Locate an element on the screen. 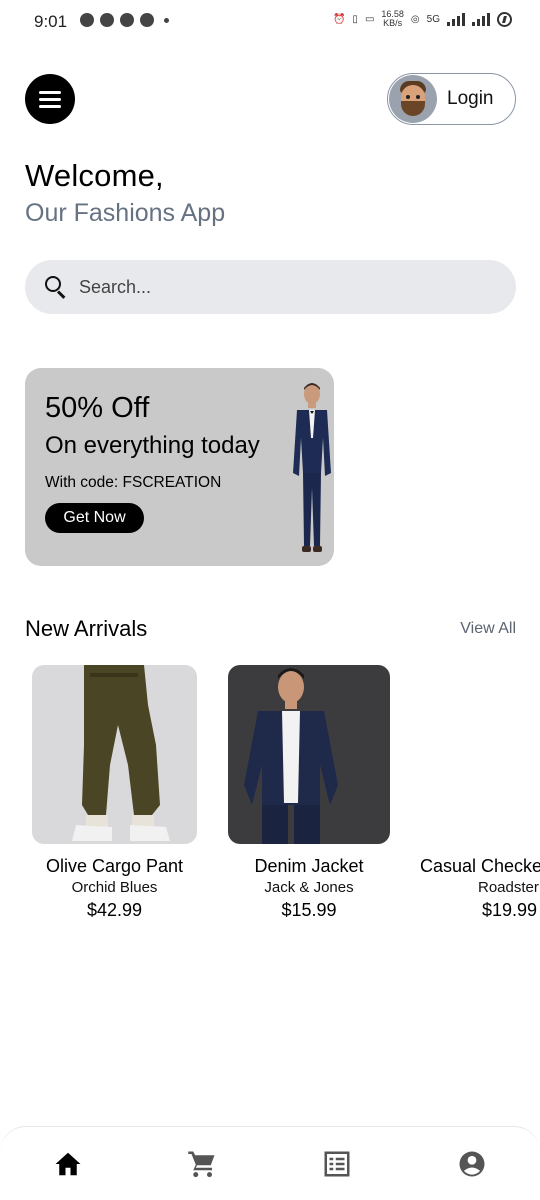 Image resolution: width=540 pixels, height=1200 pixels. product-price: $42.99 is located at coordinates (114, 910).